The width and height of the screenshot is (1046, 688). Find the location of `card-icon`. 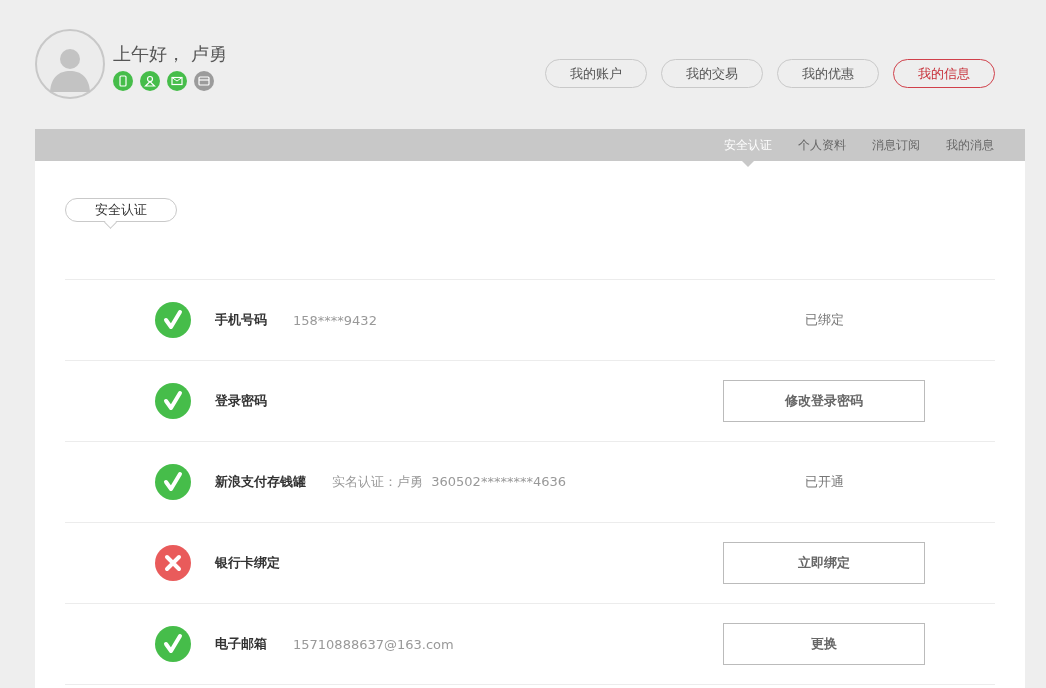

card-icon is located at coordinates (204, 81).